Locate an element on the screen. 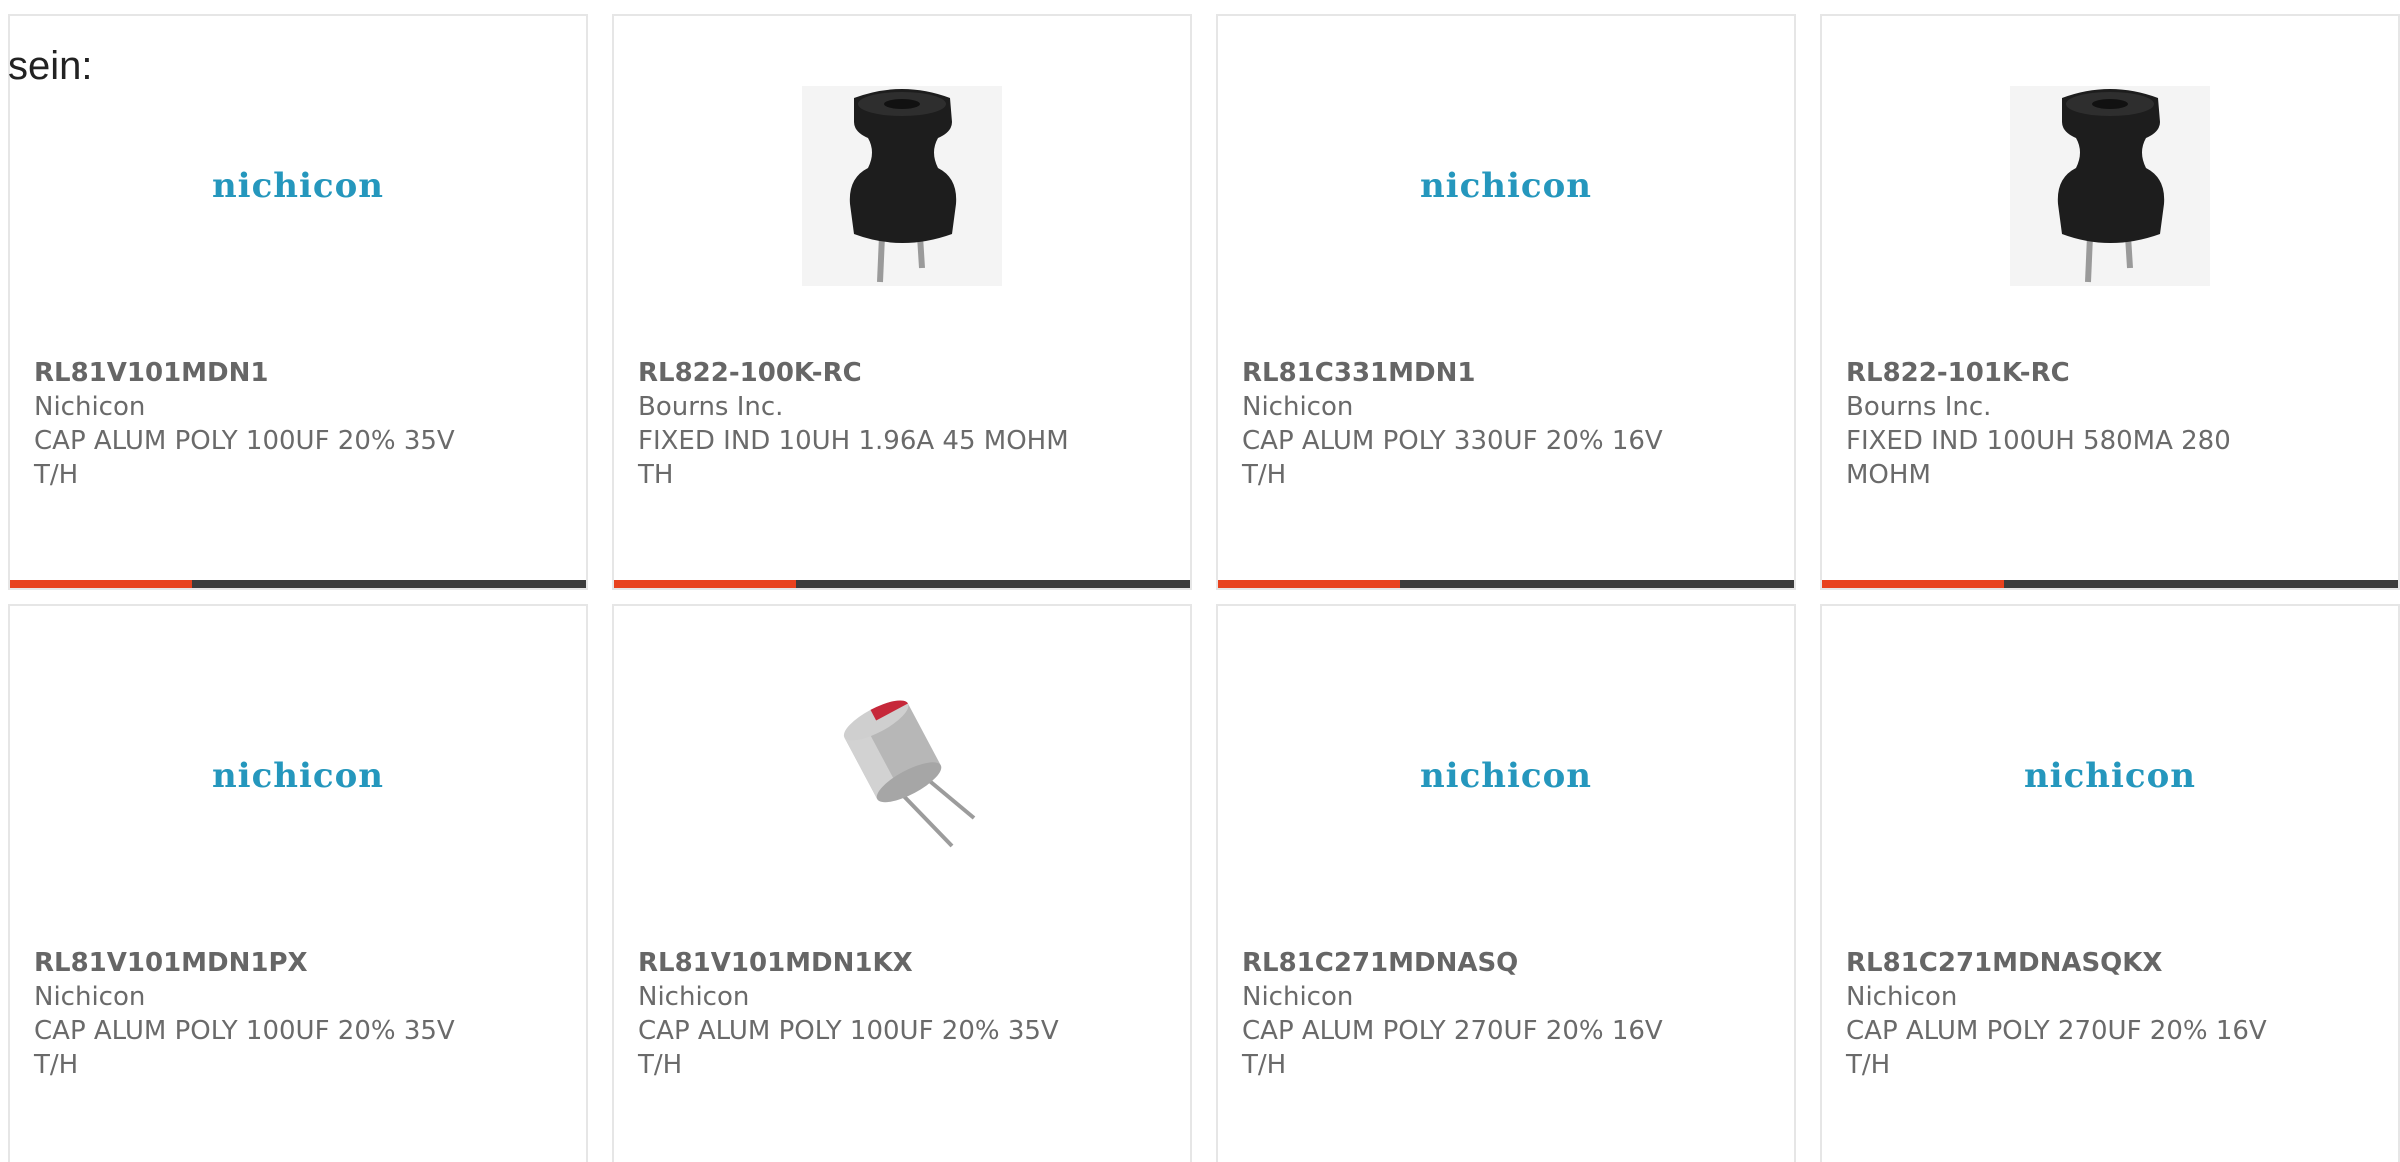  description-line: FIXED IND 100UH 580MA 280 is located at coordinates (2038, 441).